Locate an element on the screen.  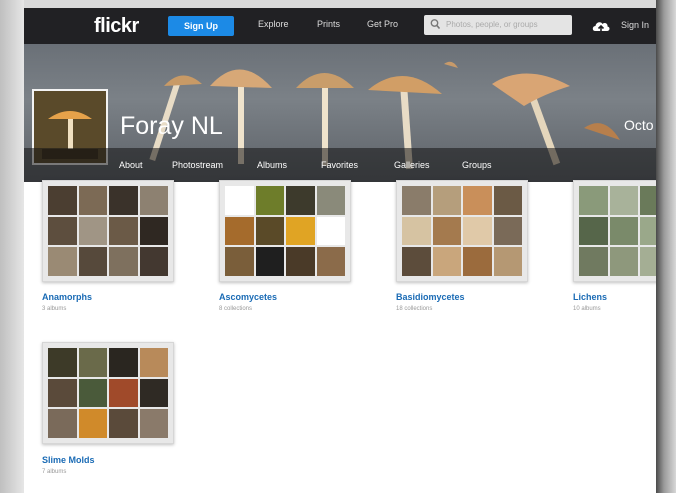
collection-thumbnail-lichens is located at coordinates (614, 231).